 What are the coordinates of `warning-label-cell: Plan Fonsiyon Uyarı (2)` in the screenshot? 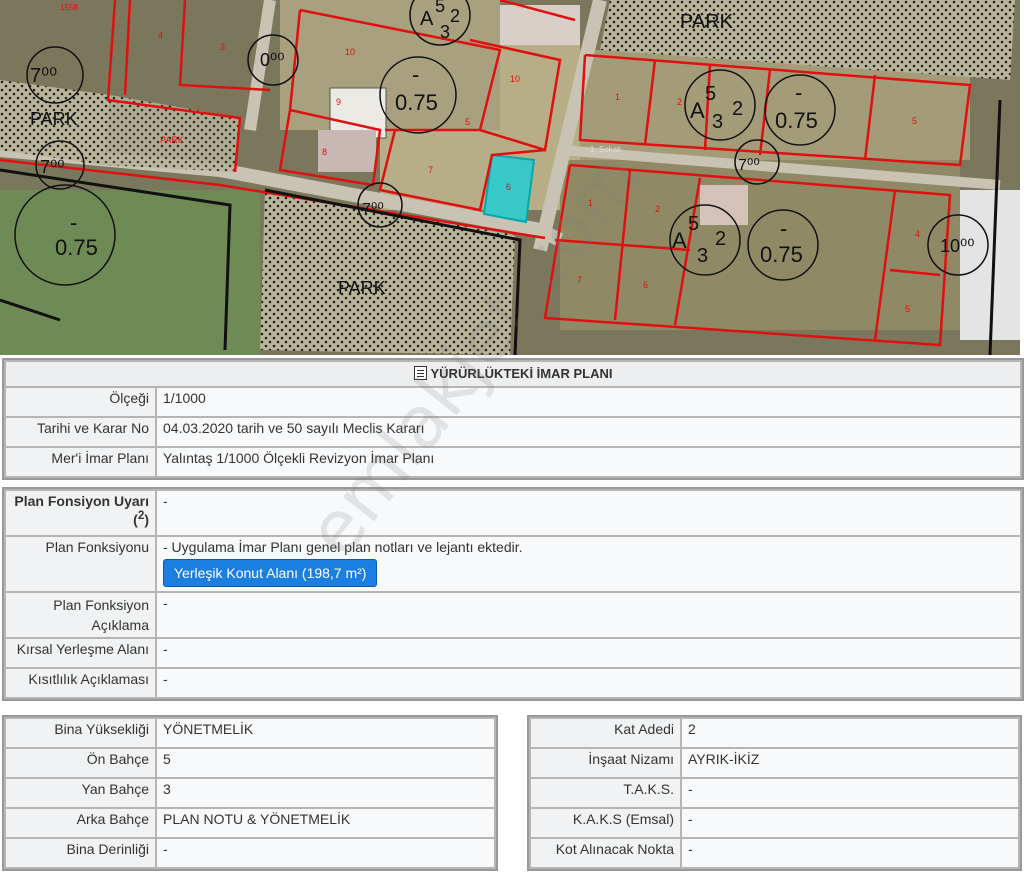 It's located at (80, 513).